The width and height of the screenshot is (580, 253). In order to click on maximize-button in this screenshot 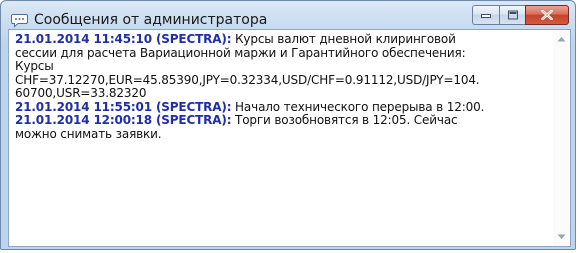, I will do `click(512, 15)`.